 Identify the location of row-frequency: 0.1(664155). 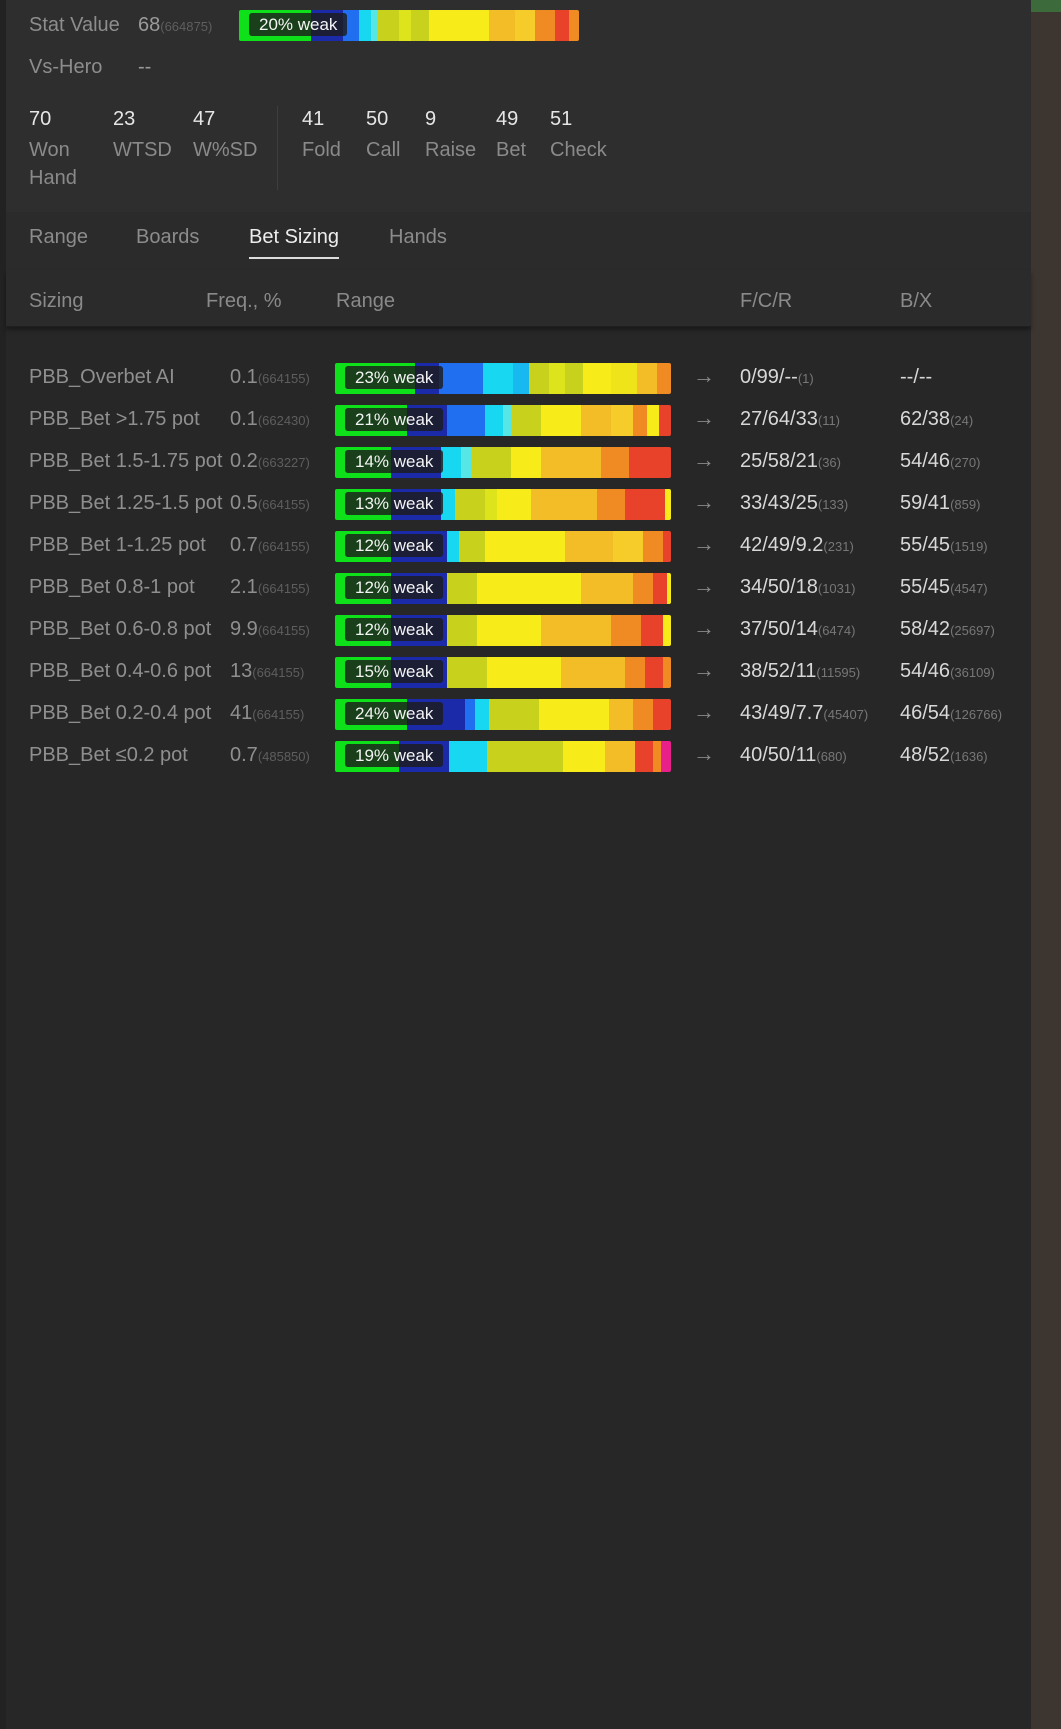
(270, 377).